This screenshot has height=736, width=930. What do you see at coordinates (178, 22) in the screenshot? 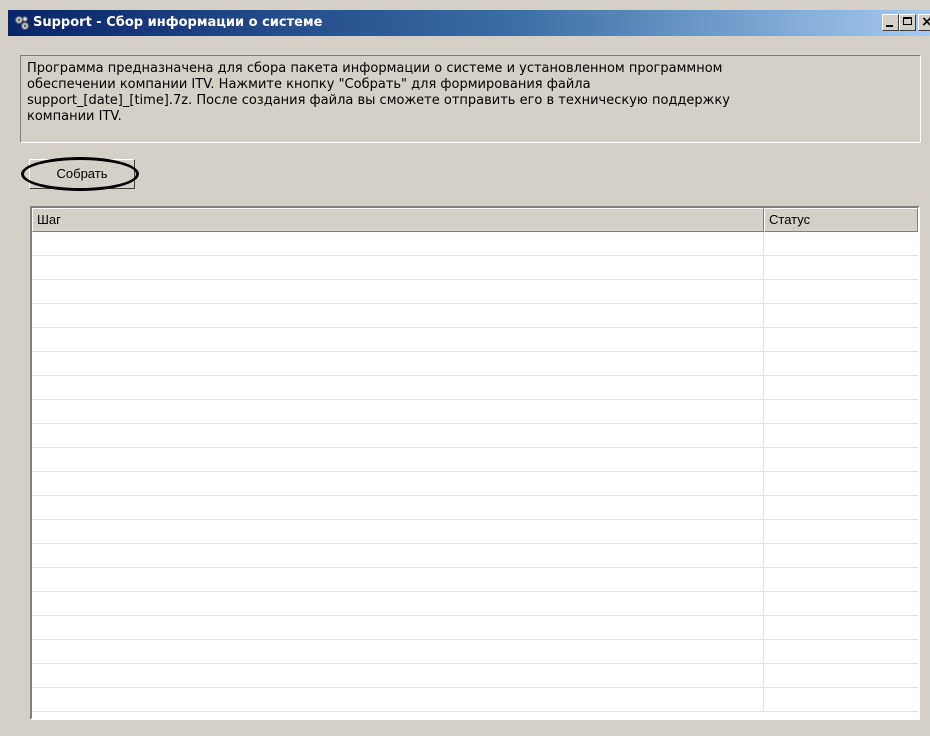
I see `window-title: Support - Сбор информации о системе` at bounding box center [178, 22].